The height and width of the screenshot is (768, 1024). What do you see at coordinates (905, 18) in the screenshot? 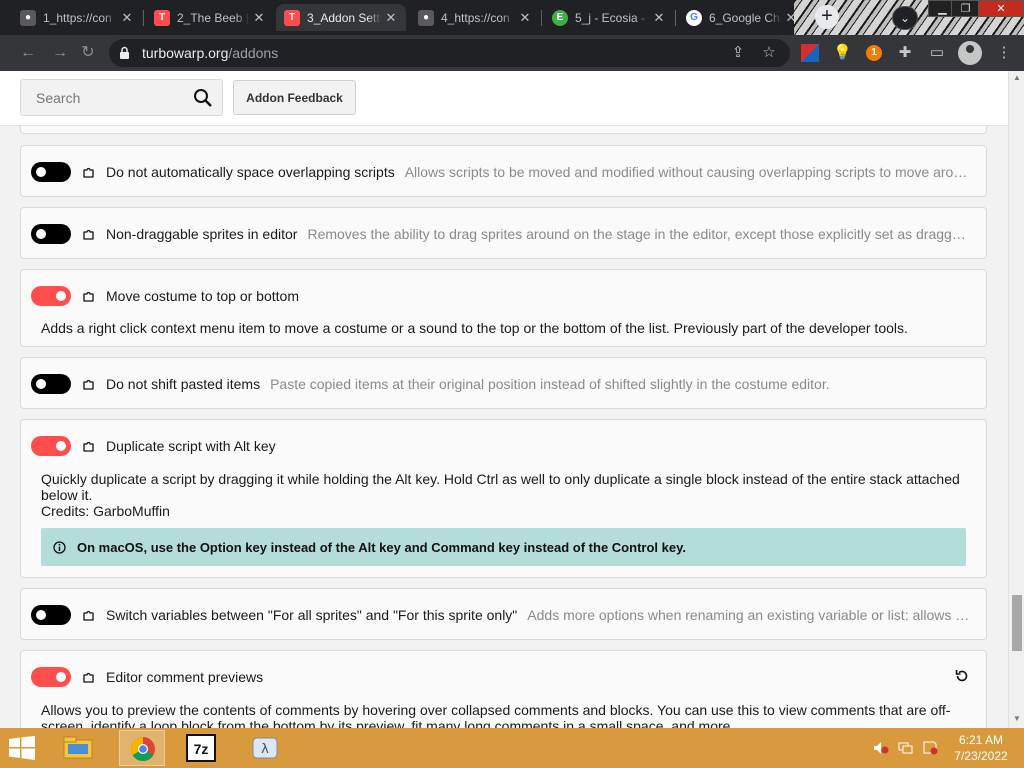
I see `tab-search-button: ⌄` at bounding box center [905, 18].